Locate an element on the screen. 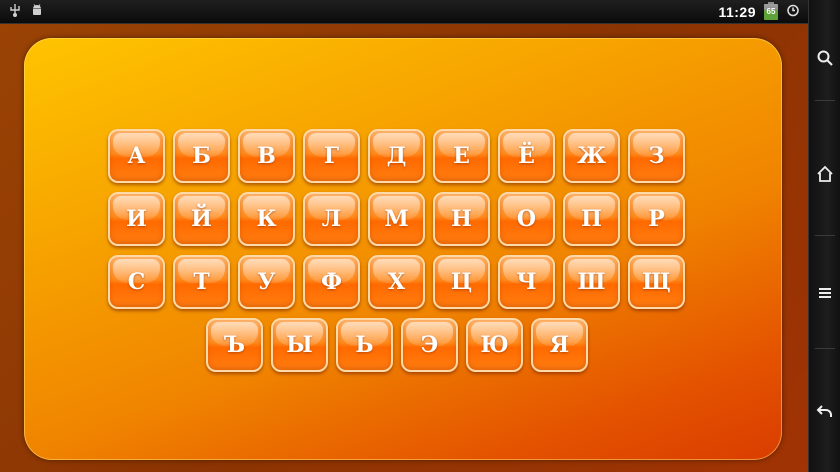  key-letter: М is located at coordinates (396, 219).